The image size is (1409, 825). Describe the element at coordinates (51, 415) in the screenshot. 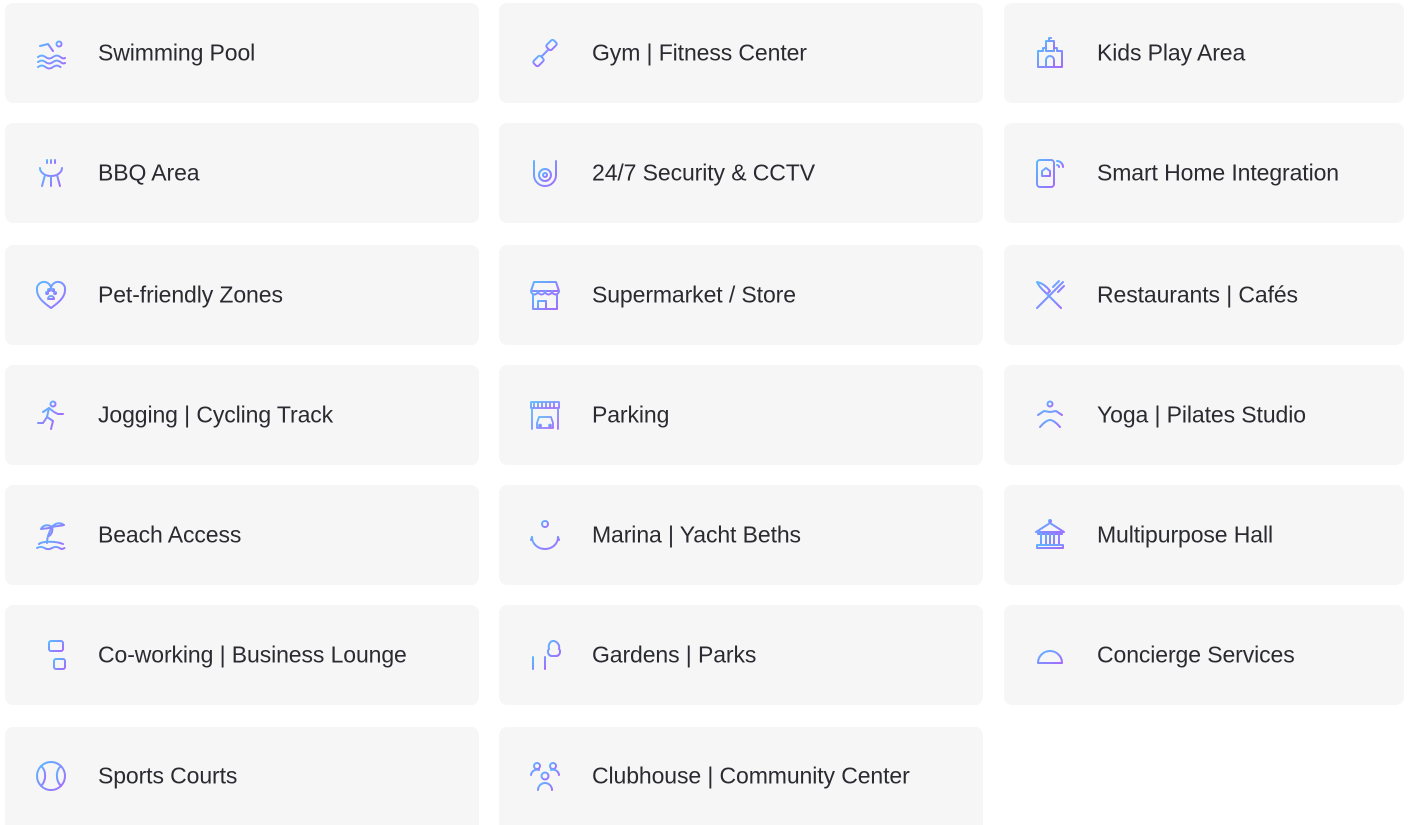

I see `runner-icon` at that location.